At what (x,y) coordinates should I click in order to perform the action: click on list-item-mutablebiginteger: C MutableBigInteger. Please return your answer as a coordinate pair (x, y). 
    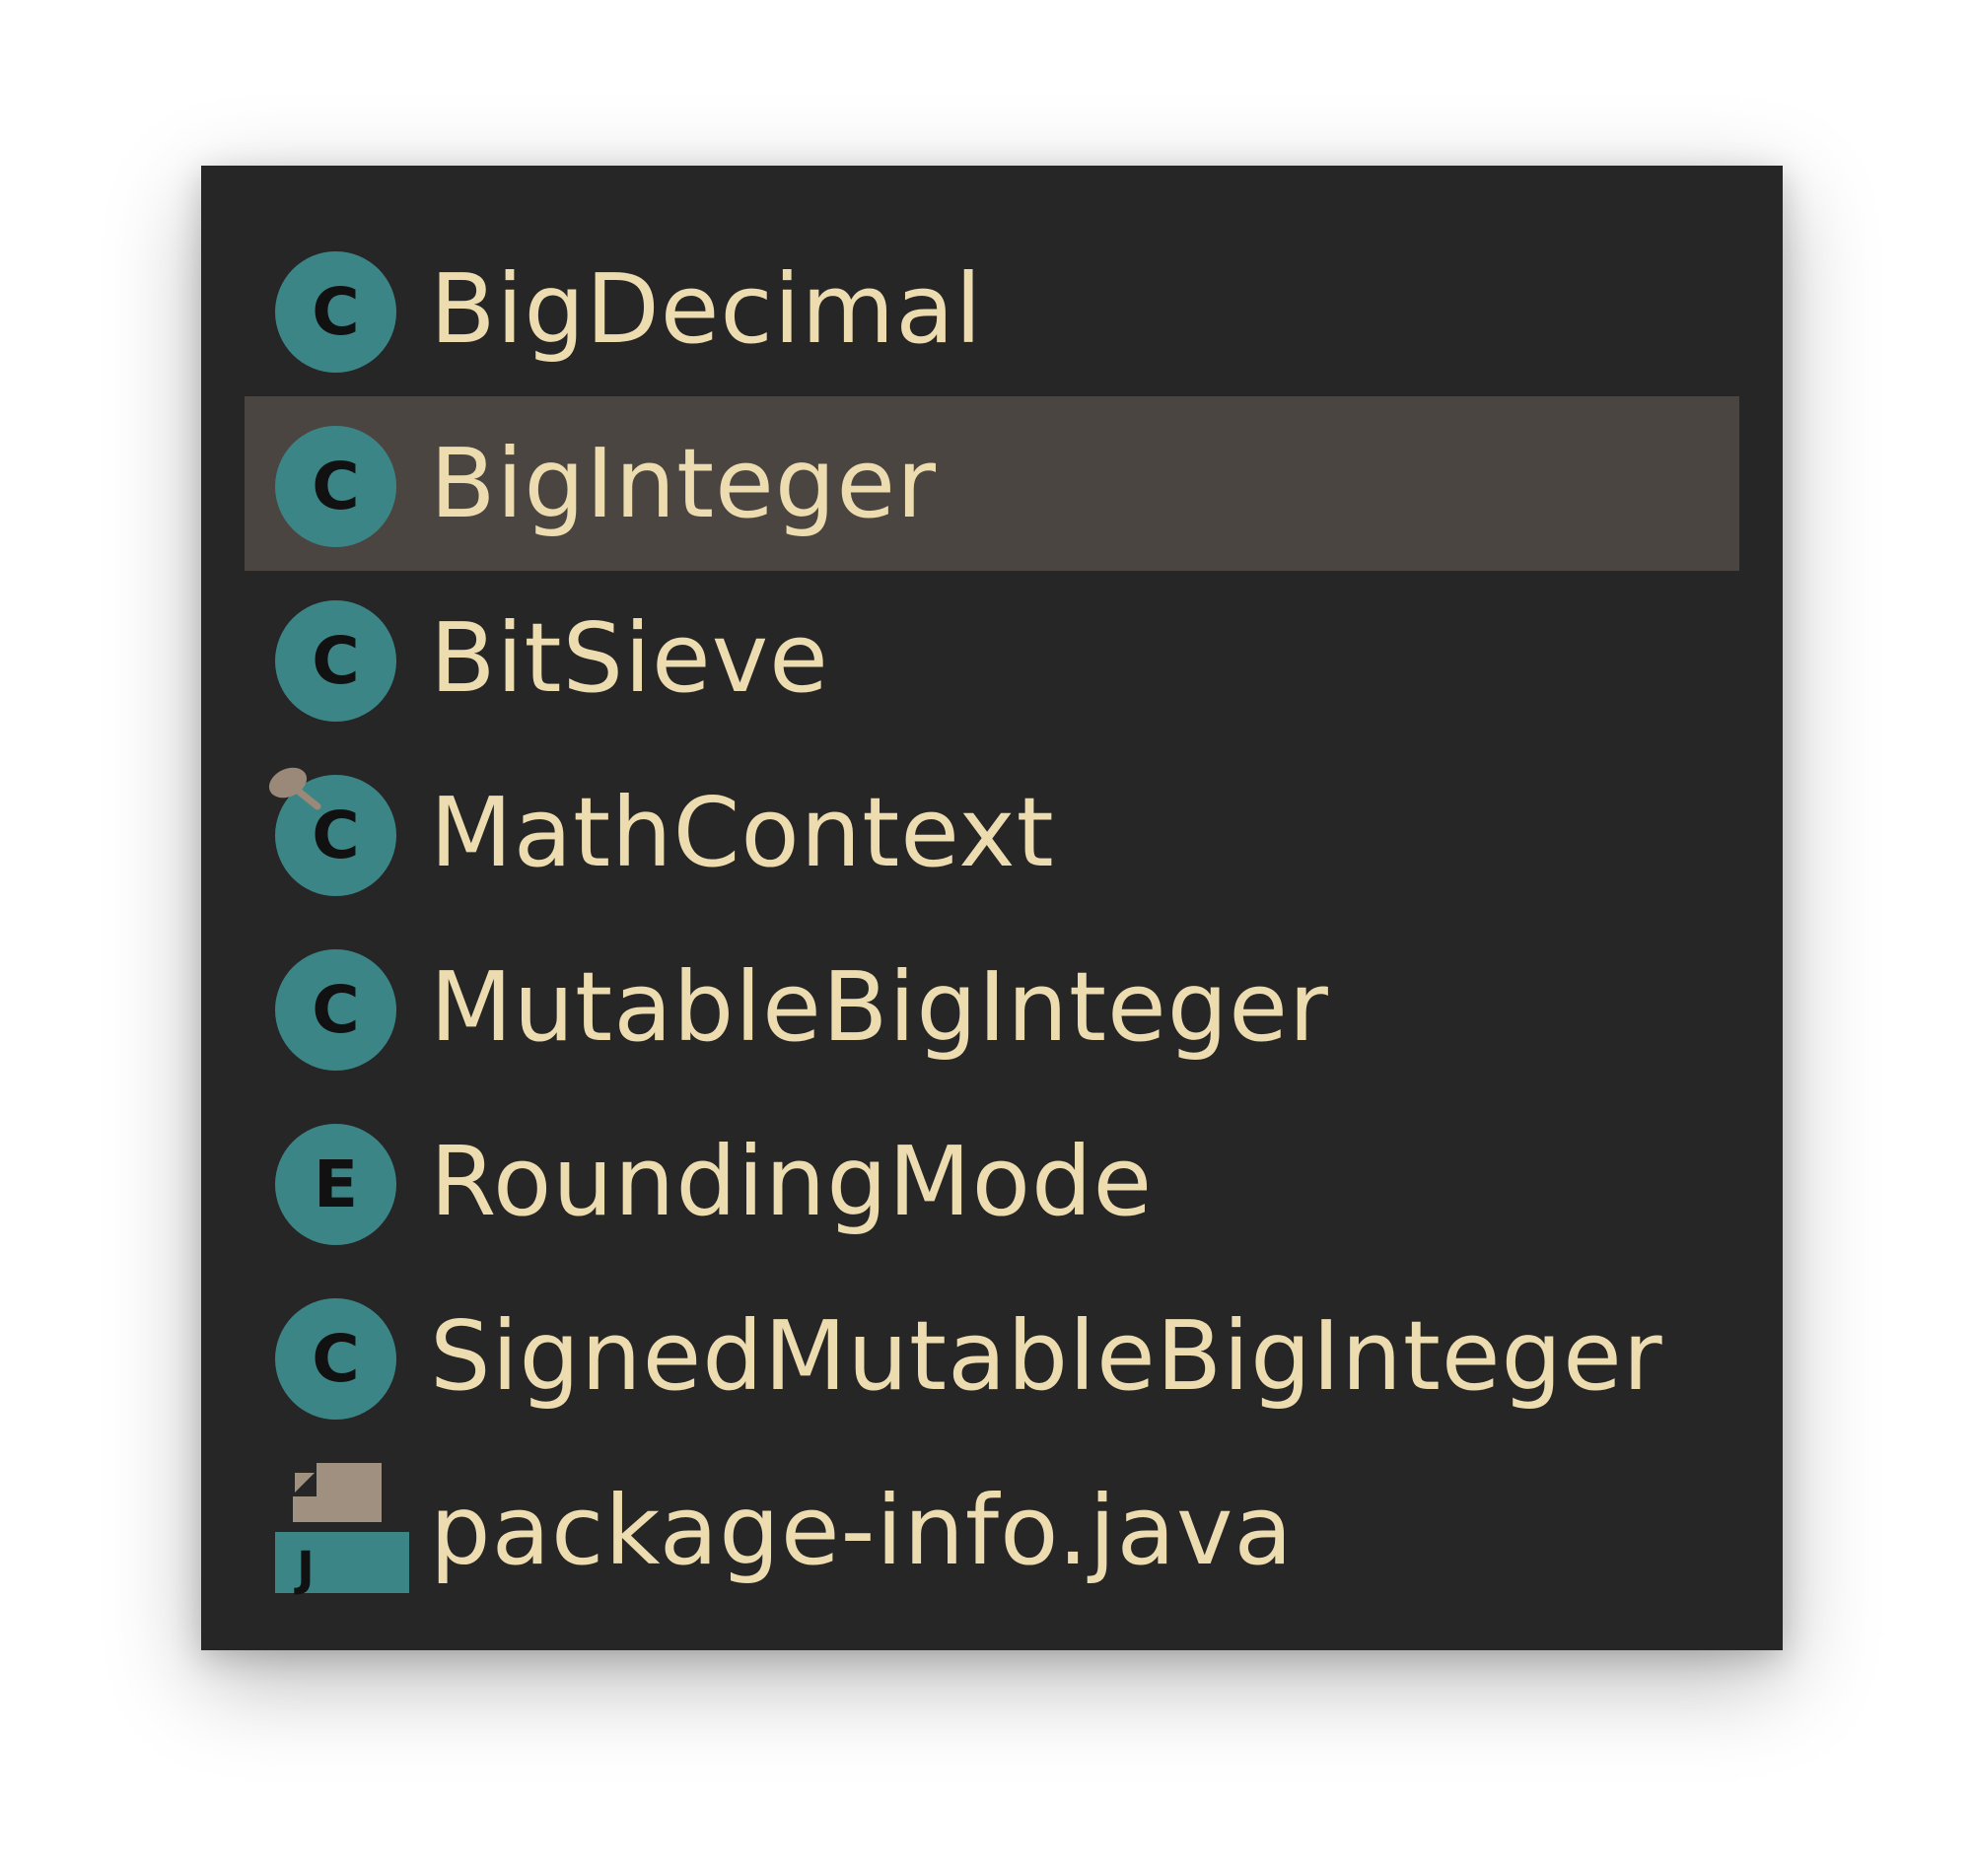
    Looking at the image, I should click on (992, 1007).